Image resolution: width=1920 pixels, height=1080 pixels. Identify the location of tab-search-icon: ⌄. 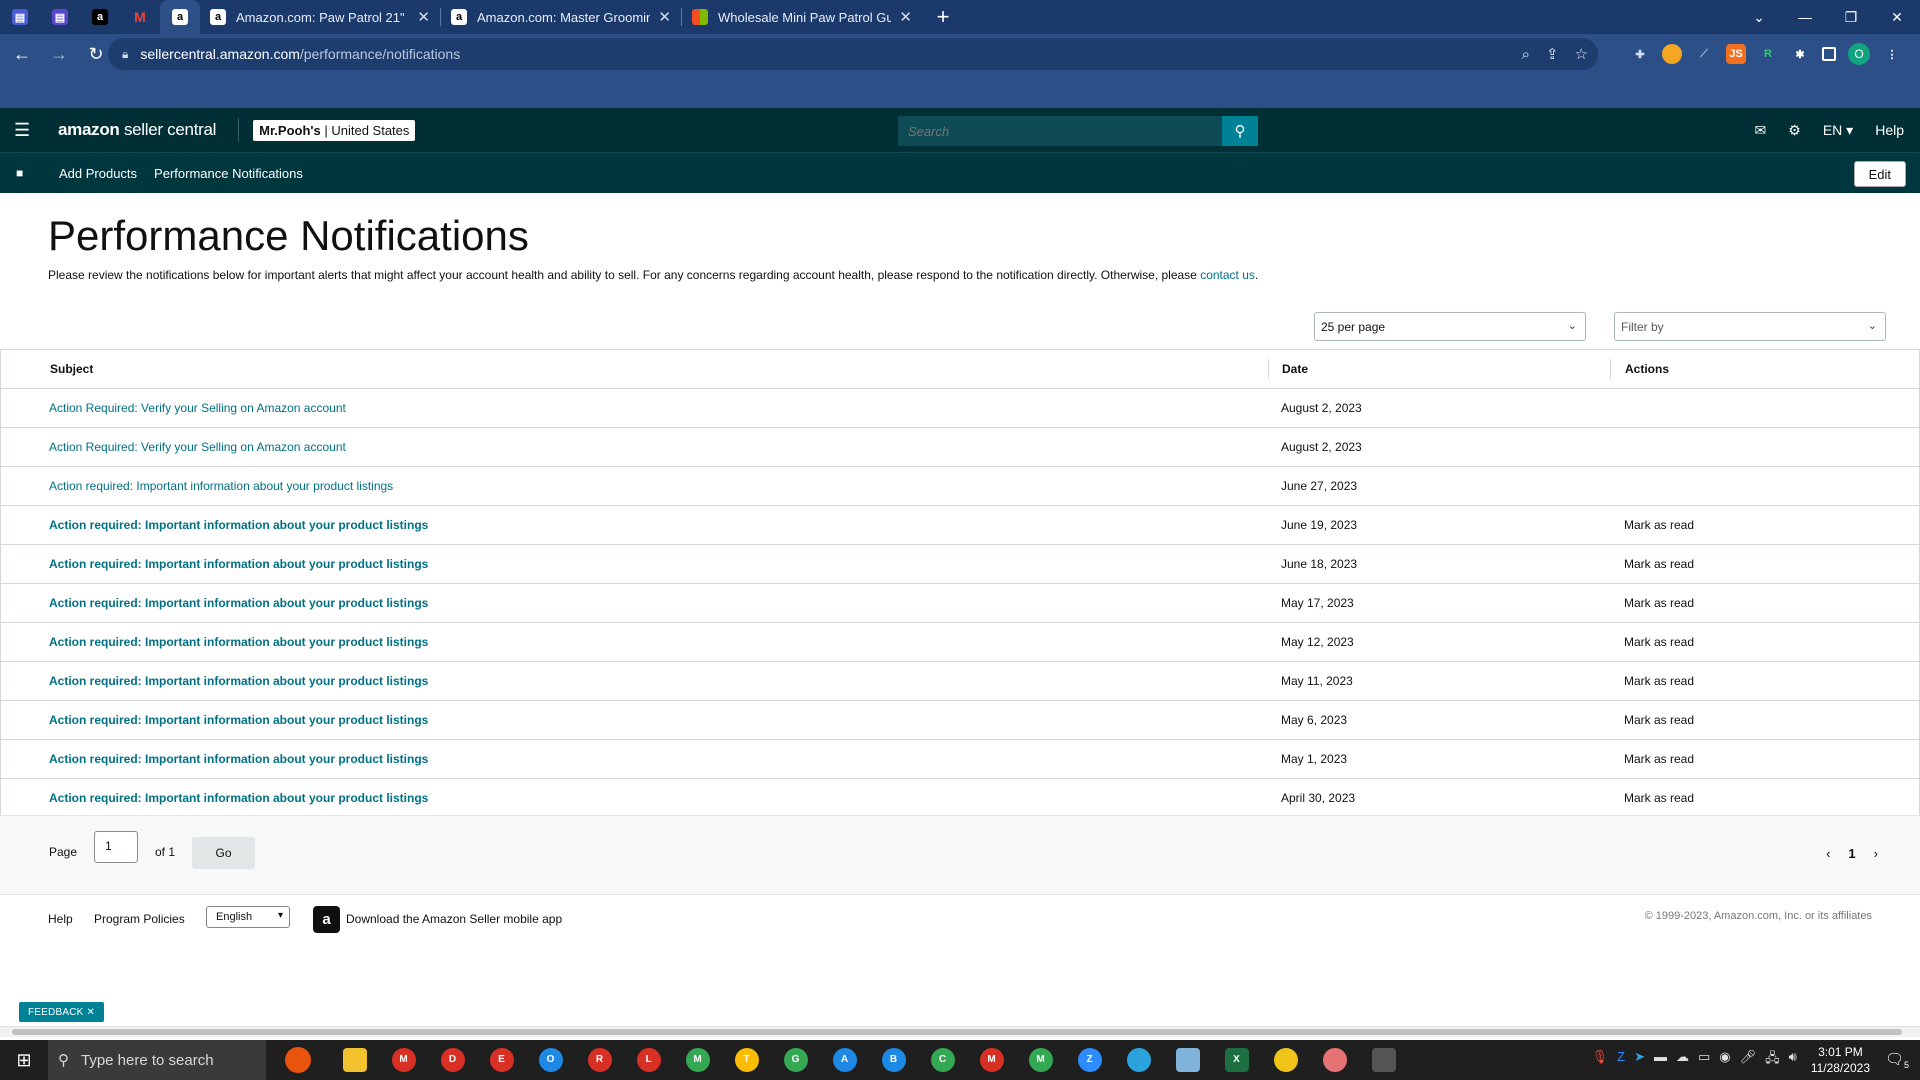
(1759, 17).